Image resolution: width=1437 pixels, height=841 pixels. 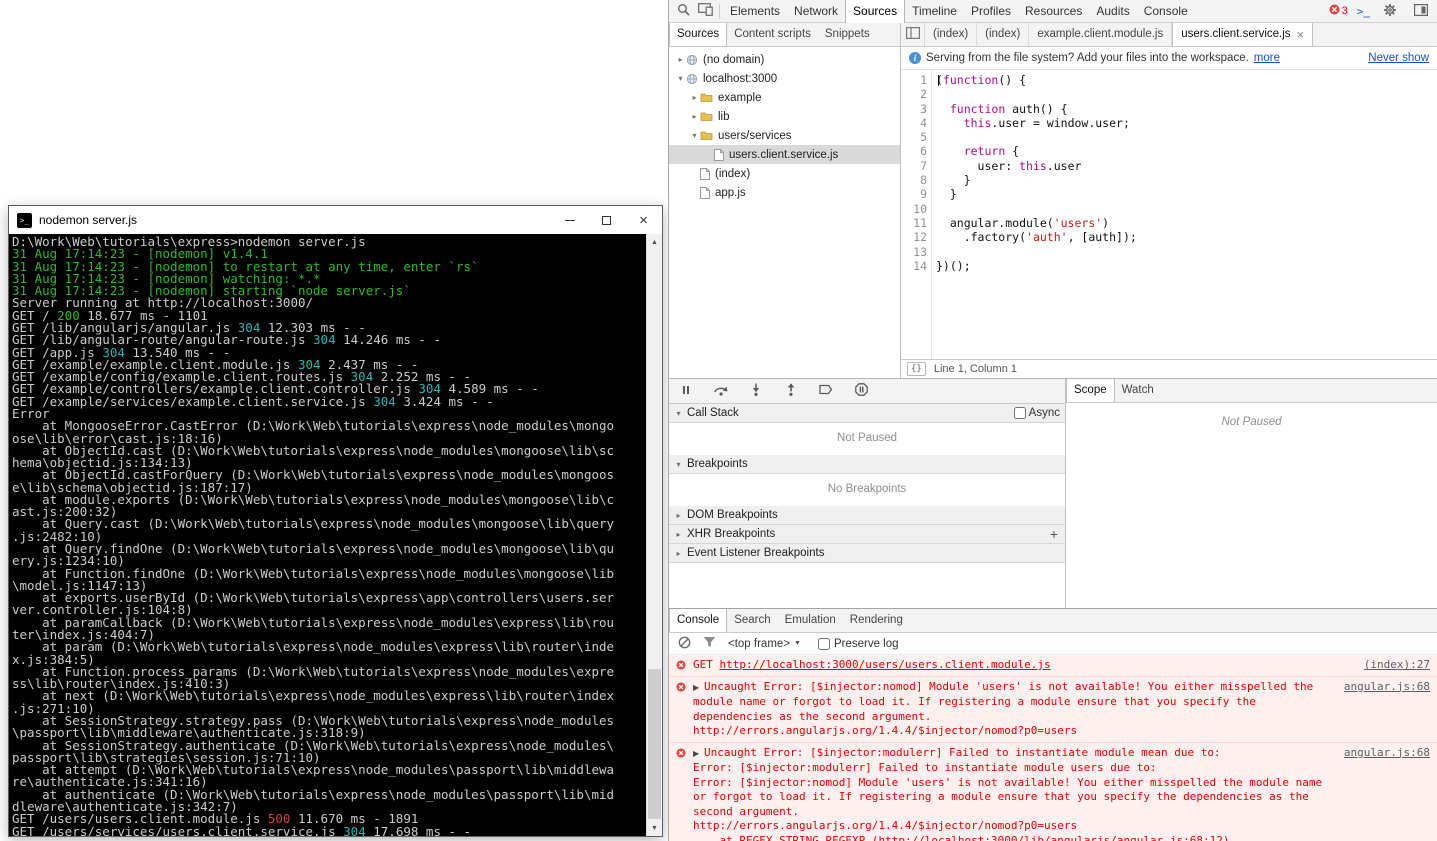 What do you see at coordinates (867, 464) in the screenshot?
I see `breakpoints-header: ▾ Breakpoints` at bounding box center [867, 464].